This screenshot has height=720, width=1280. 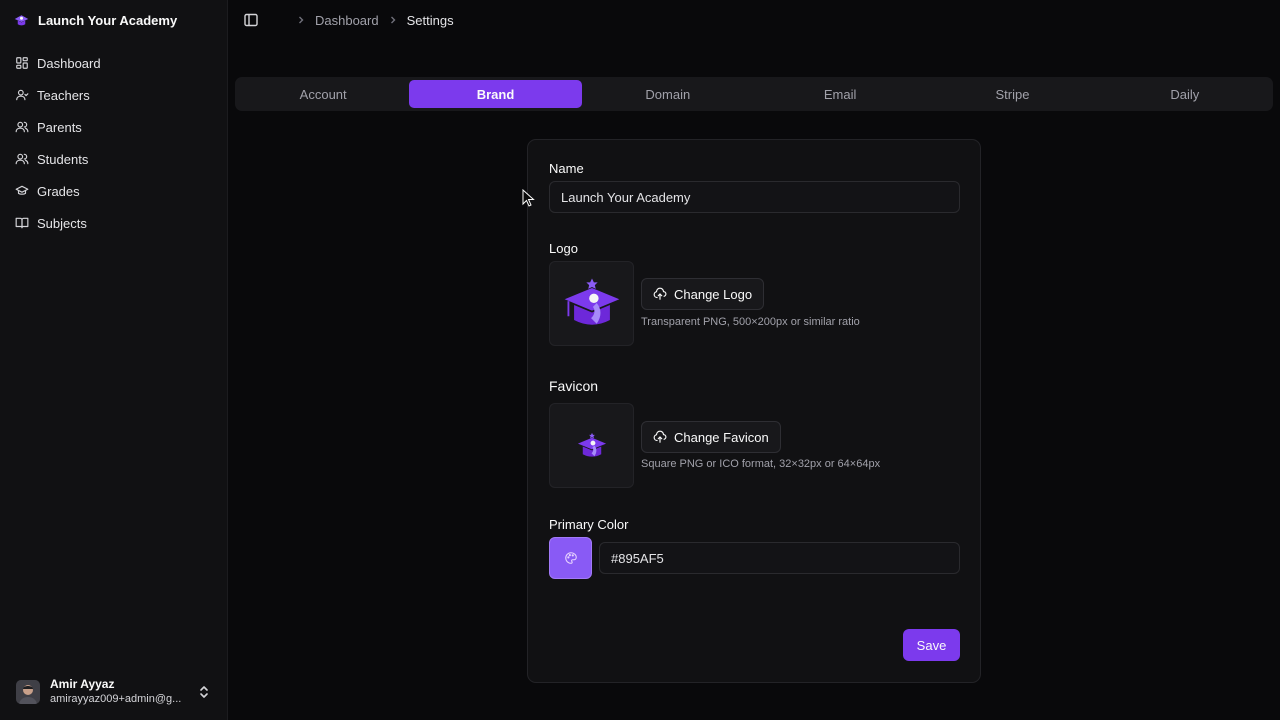 I want to click on breadcrumb-settings: Settings, so click(x=430, y=20).